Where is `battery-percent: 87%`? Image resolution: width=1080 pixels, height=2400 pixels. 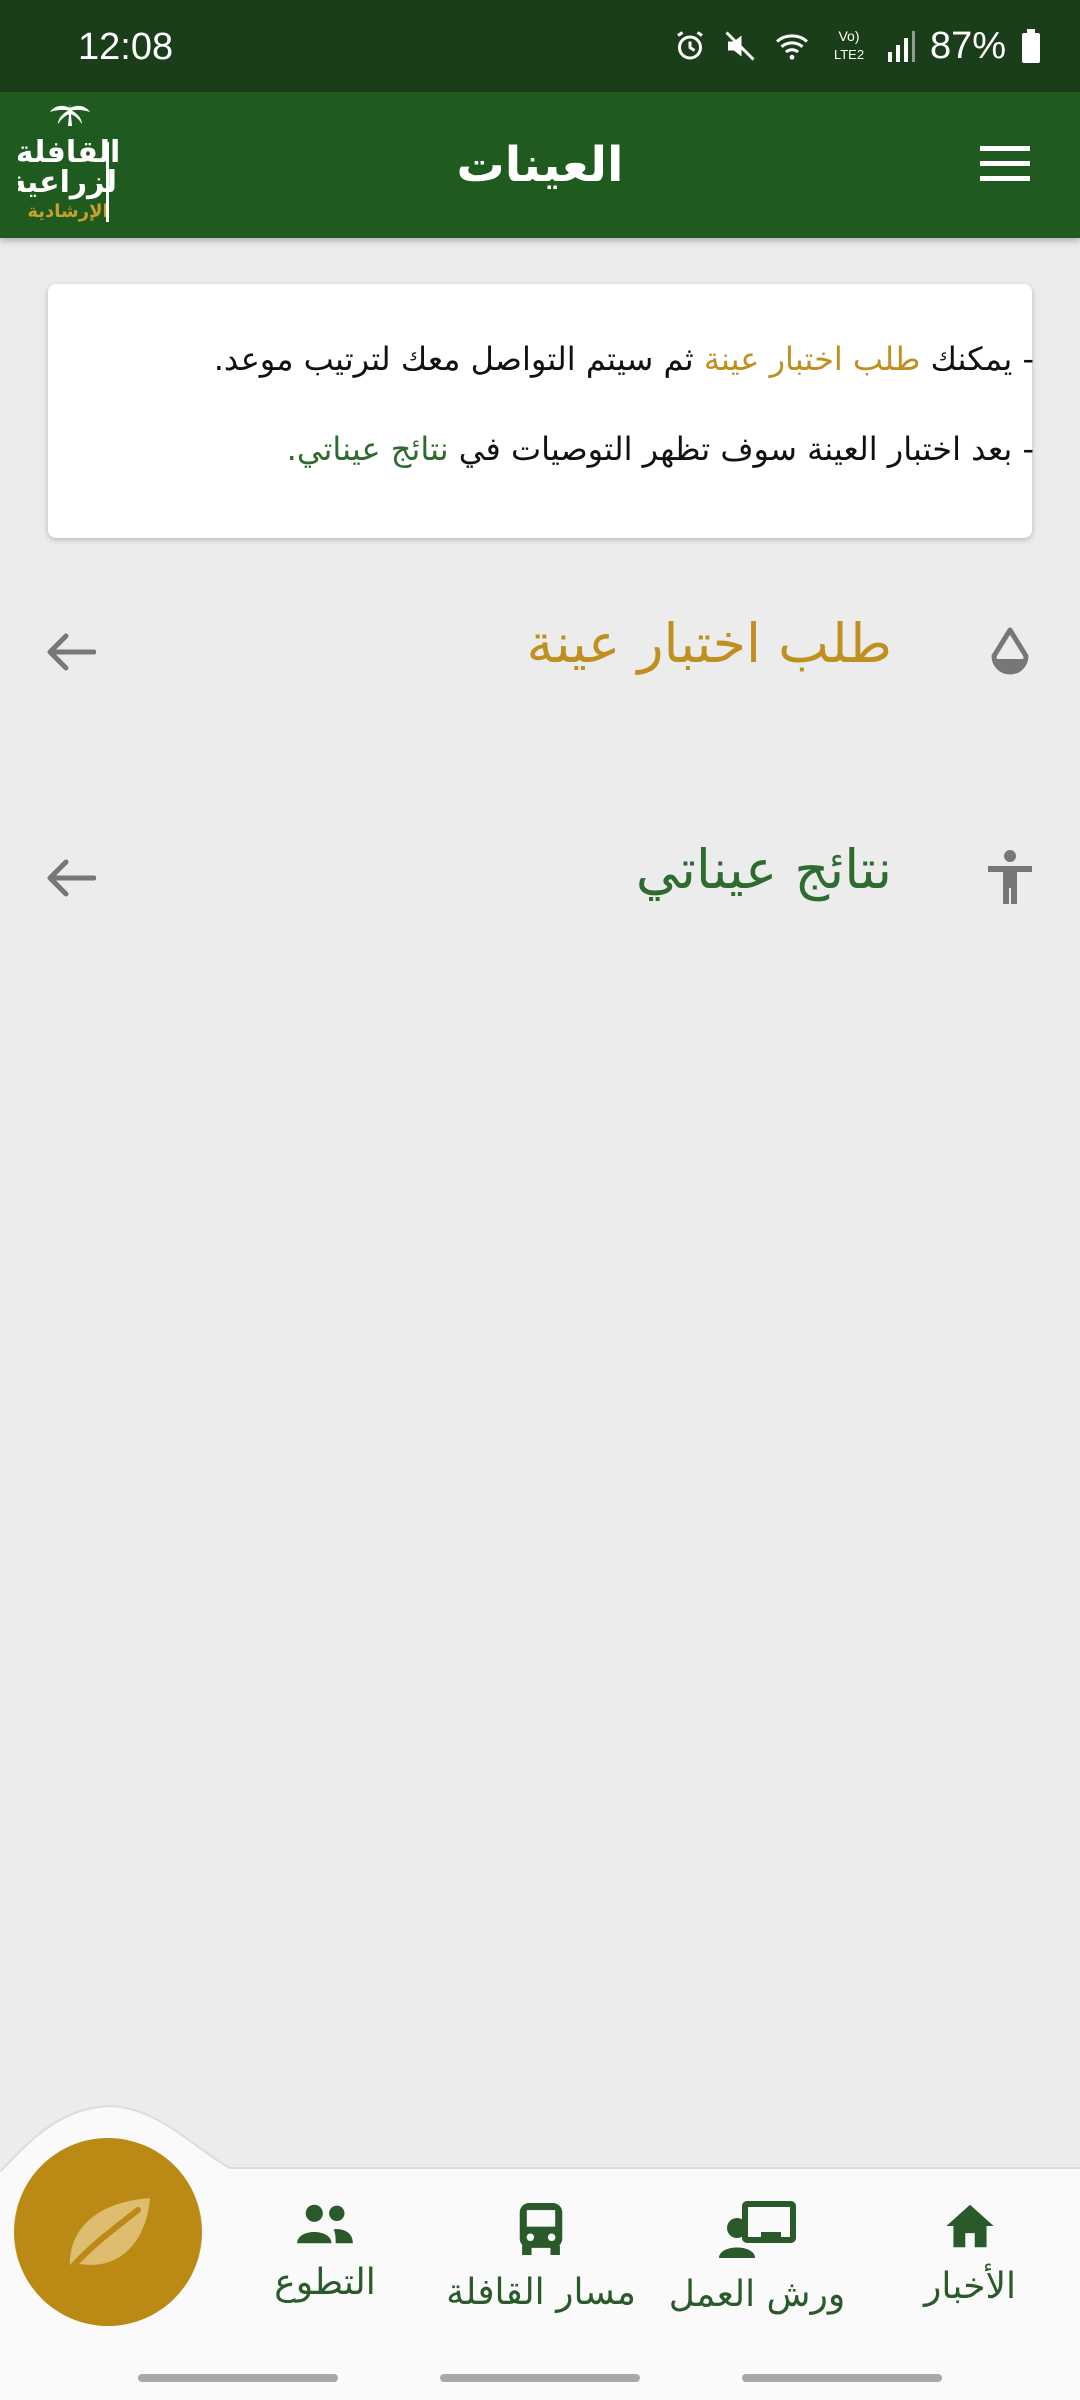
battery-percent: 87% is located at coordinates (967, 45).